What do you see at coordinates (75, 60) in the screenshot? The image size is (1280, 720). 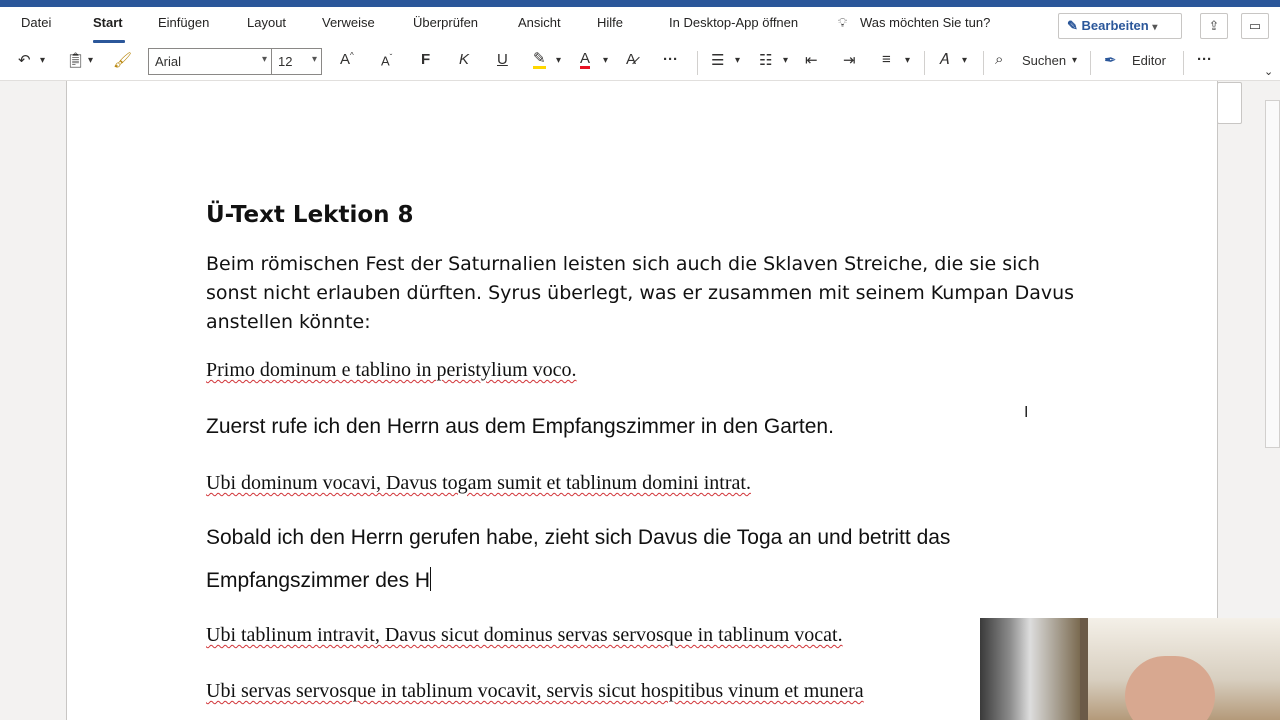 I see `clipboard-icon: 📋︎` at bounding box center [75, 60].